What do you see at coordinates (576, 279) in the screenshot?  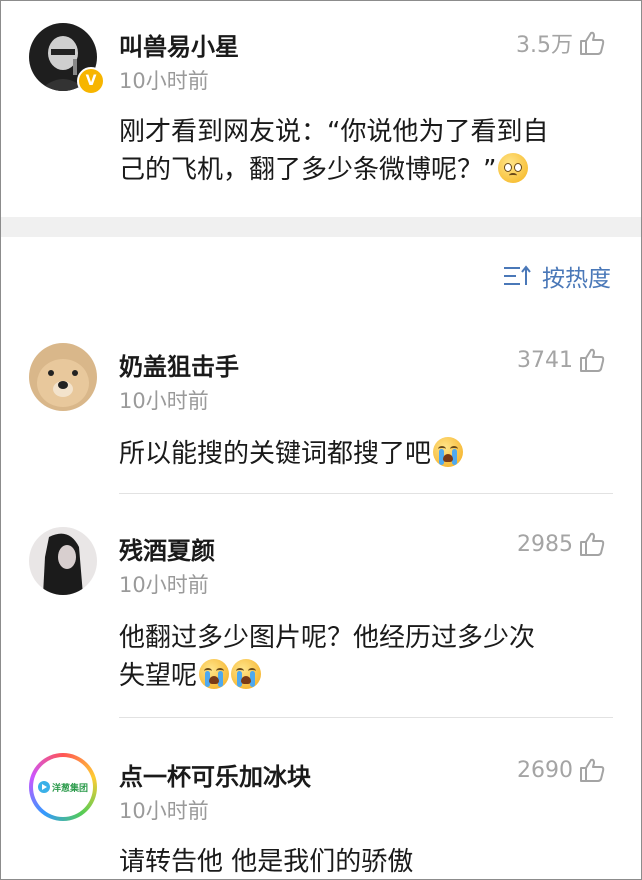 I see `sort-label: 按热度` at bounding box center [576, 279].